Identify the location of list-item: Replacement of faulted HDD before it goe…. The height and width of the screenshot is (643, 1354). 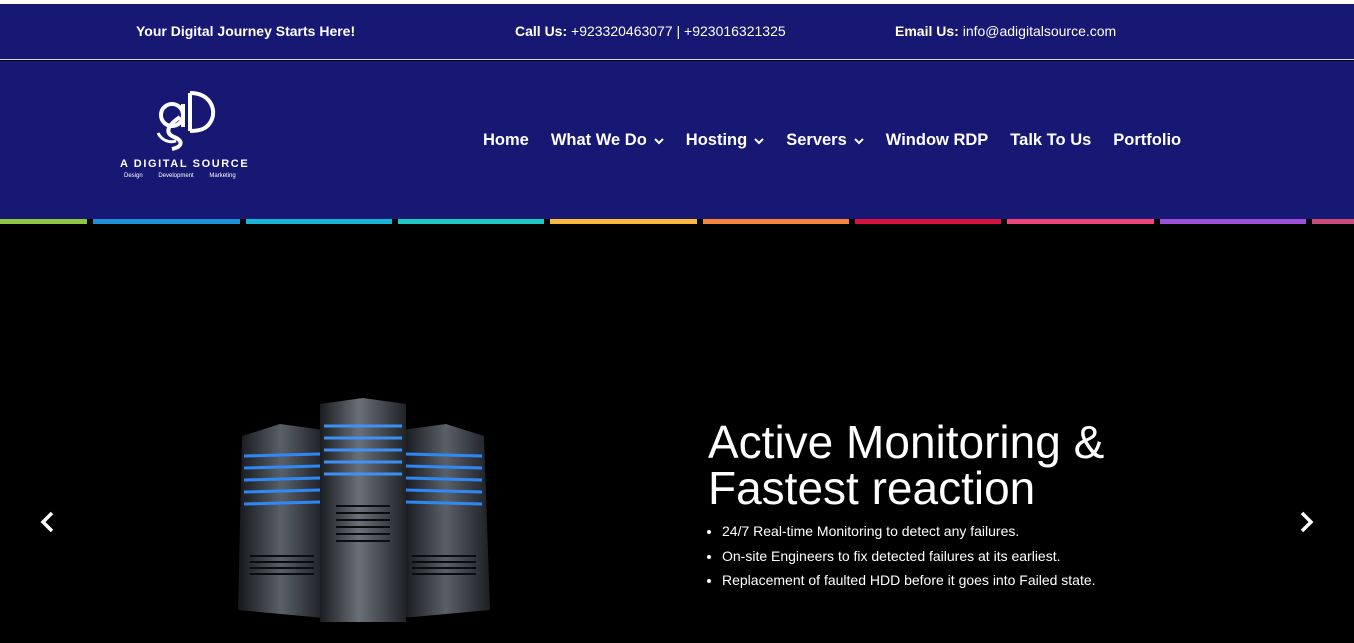
(909, 580).